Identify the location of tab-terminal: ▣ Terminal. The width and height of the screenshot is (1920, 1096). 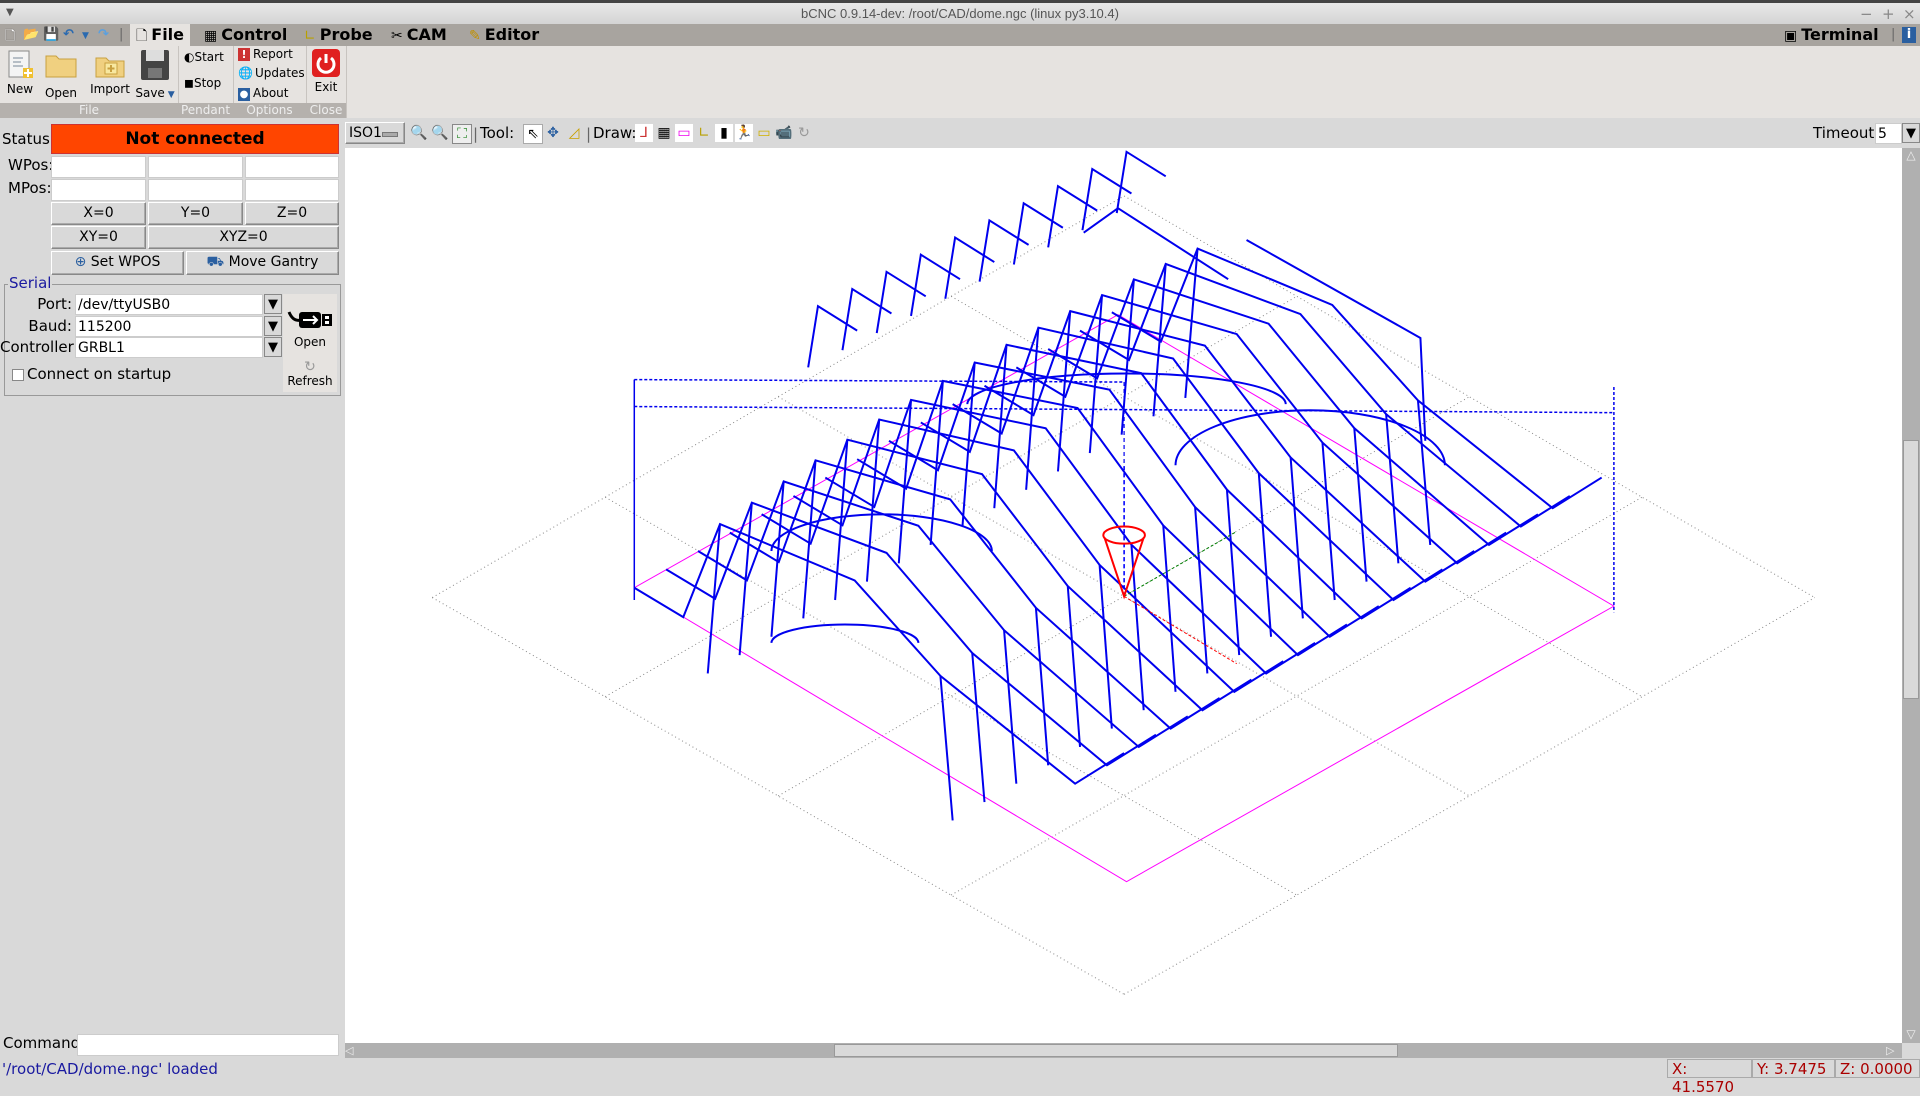
(1831, 35).